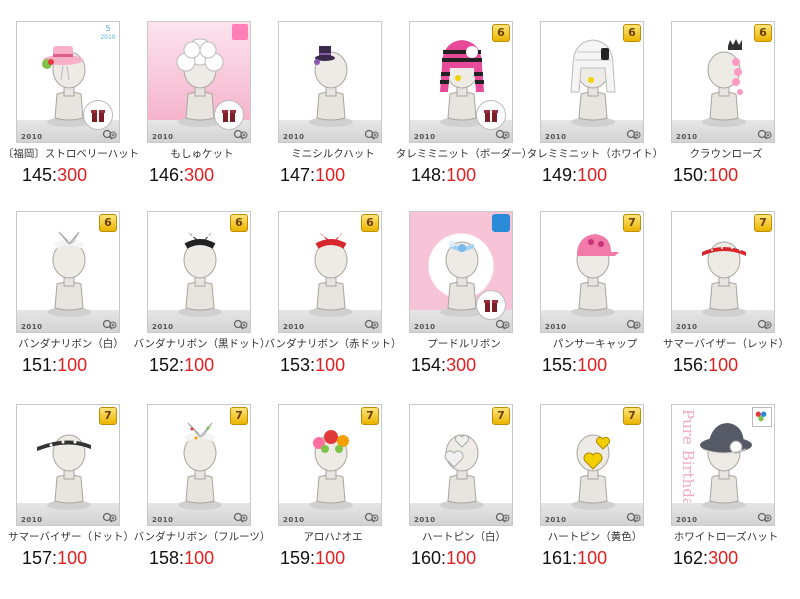  Describe the element at coordinates (726, 344) in the screenshot. I see `item-name: サマーバイザー（レッド）` at that location.